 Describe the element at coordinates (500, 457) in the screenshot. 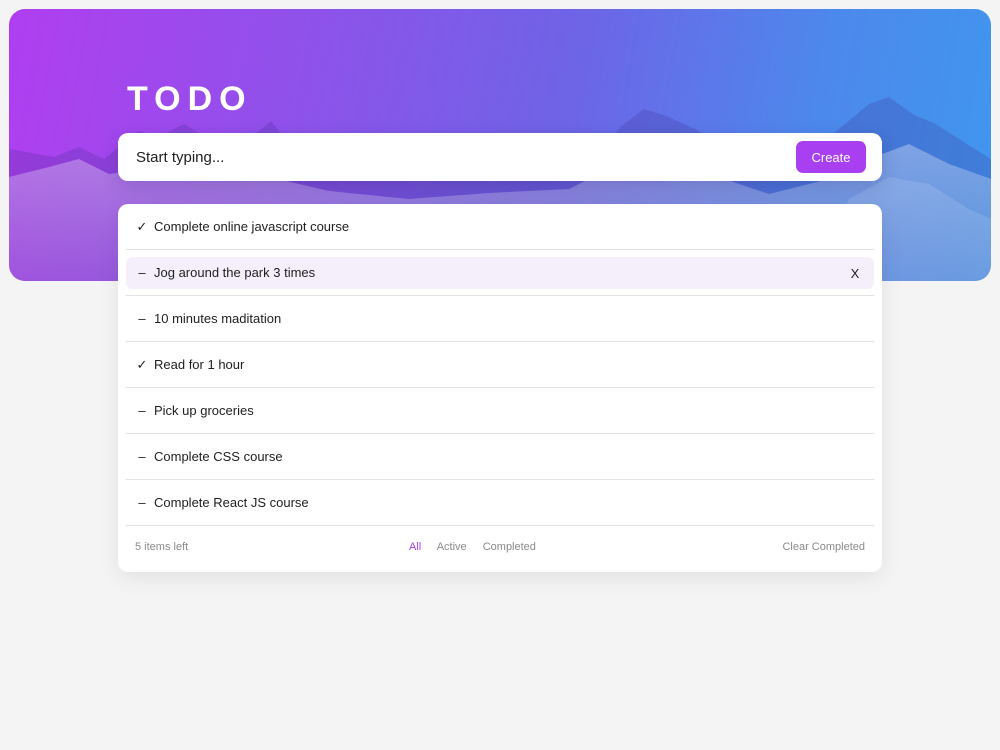

I see `todo-item: – Complete CSS course` at that location.